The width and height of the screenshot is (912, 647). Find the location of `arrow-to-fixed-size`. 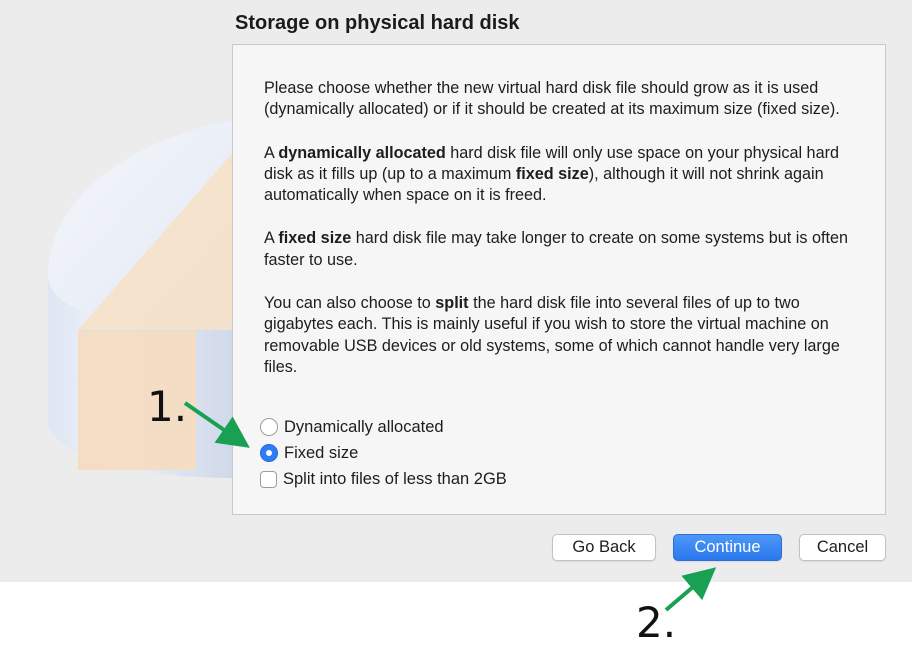

arrow-to-fixed-size is located at coordinates (216, 424).